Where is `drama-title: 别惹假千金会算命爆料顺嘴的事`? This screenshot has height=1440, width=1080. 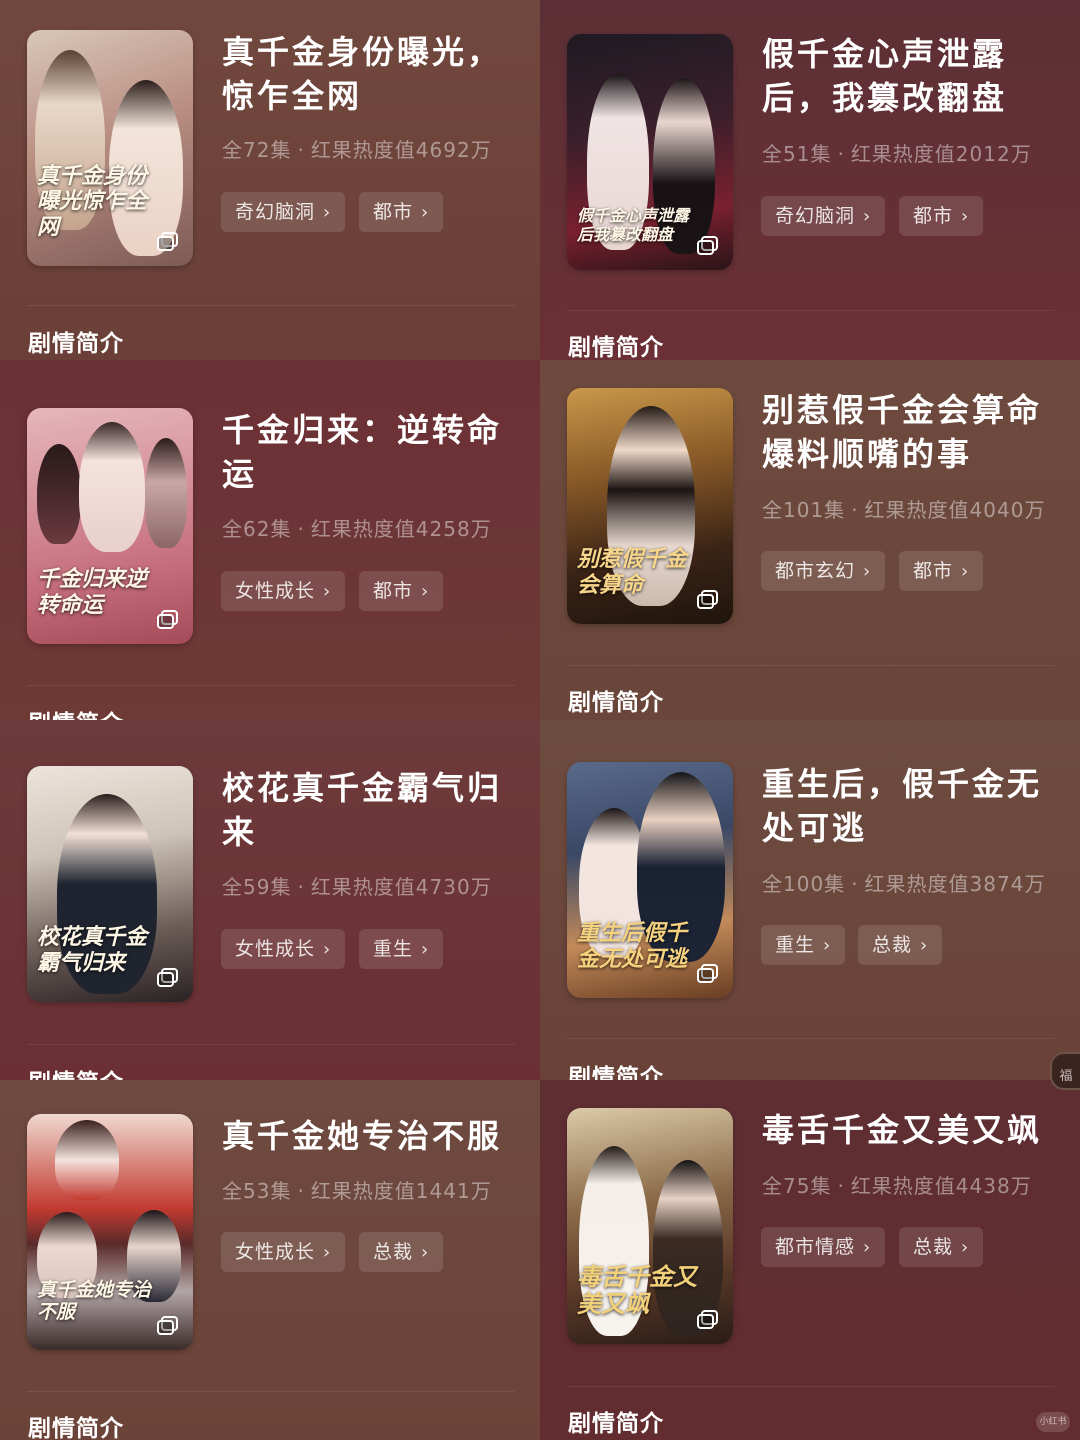 drama-title: 别惹假千金会算命爆料顺嘴的事 is located at coordinates (907, 432).